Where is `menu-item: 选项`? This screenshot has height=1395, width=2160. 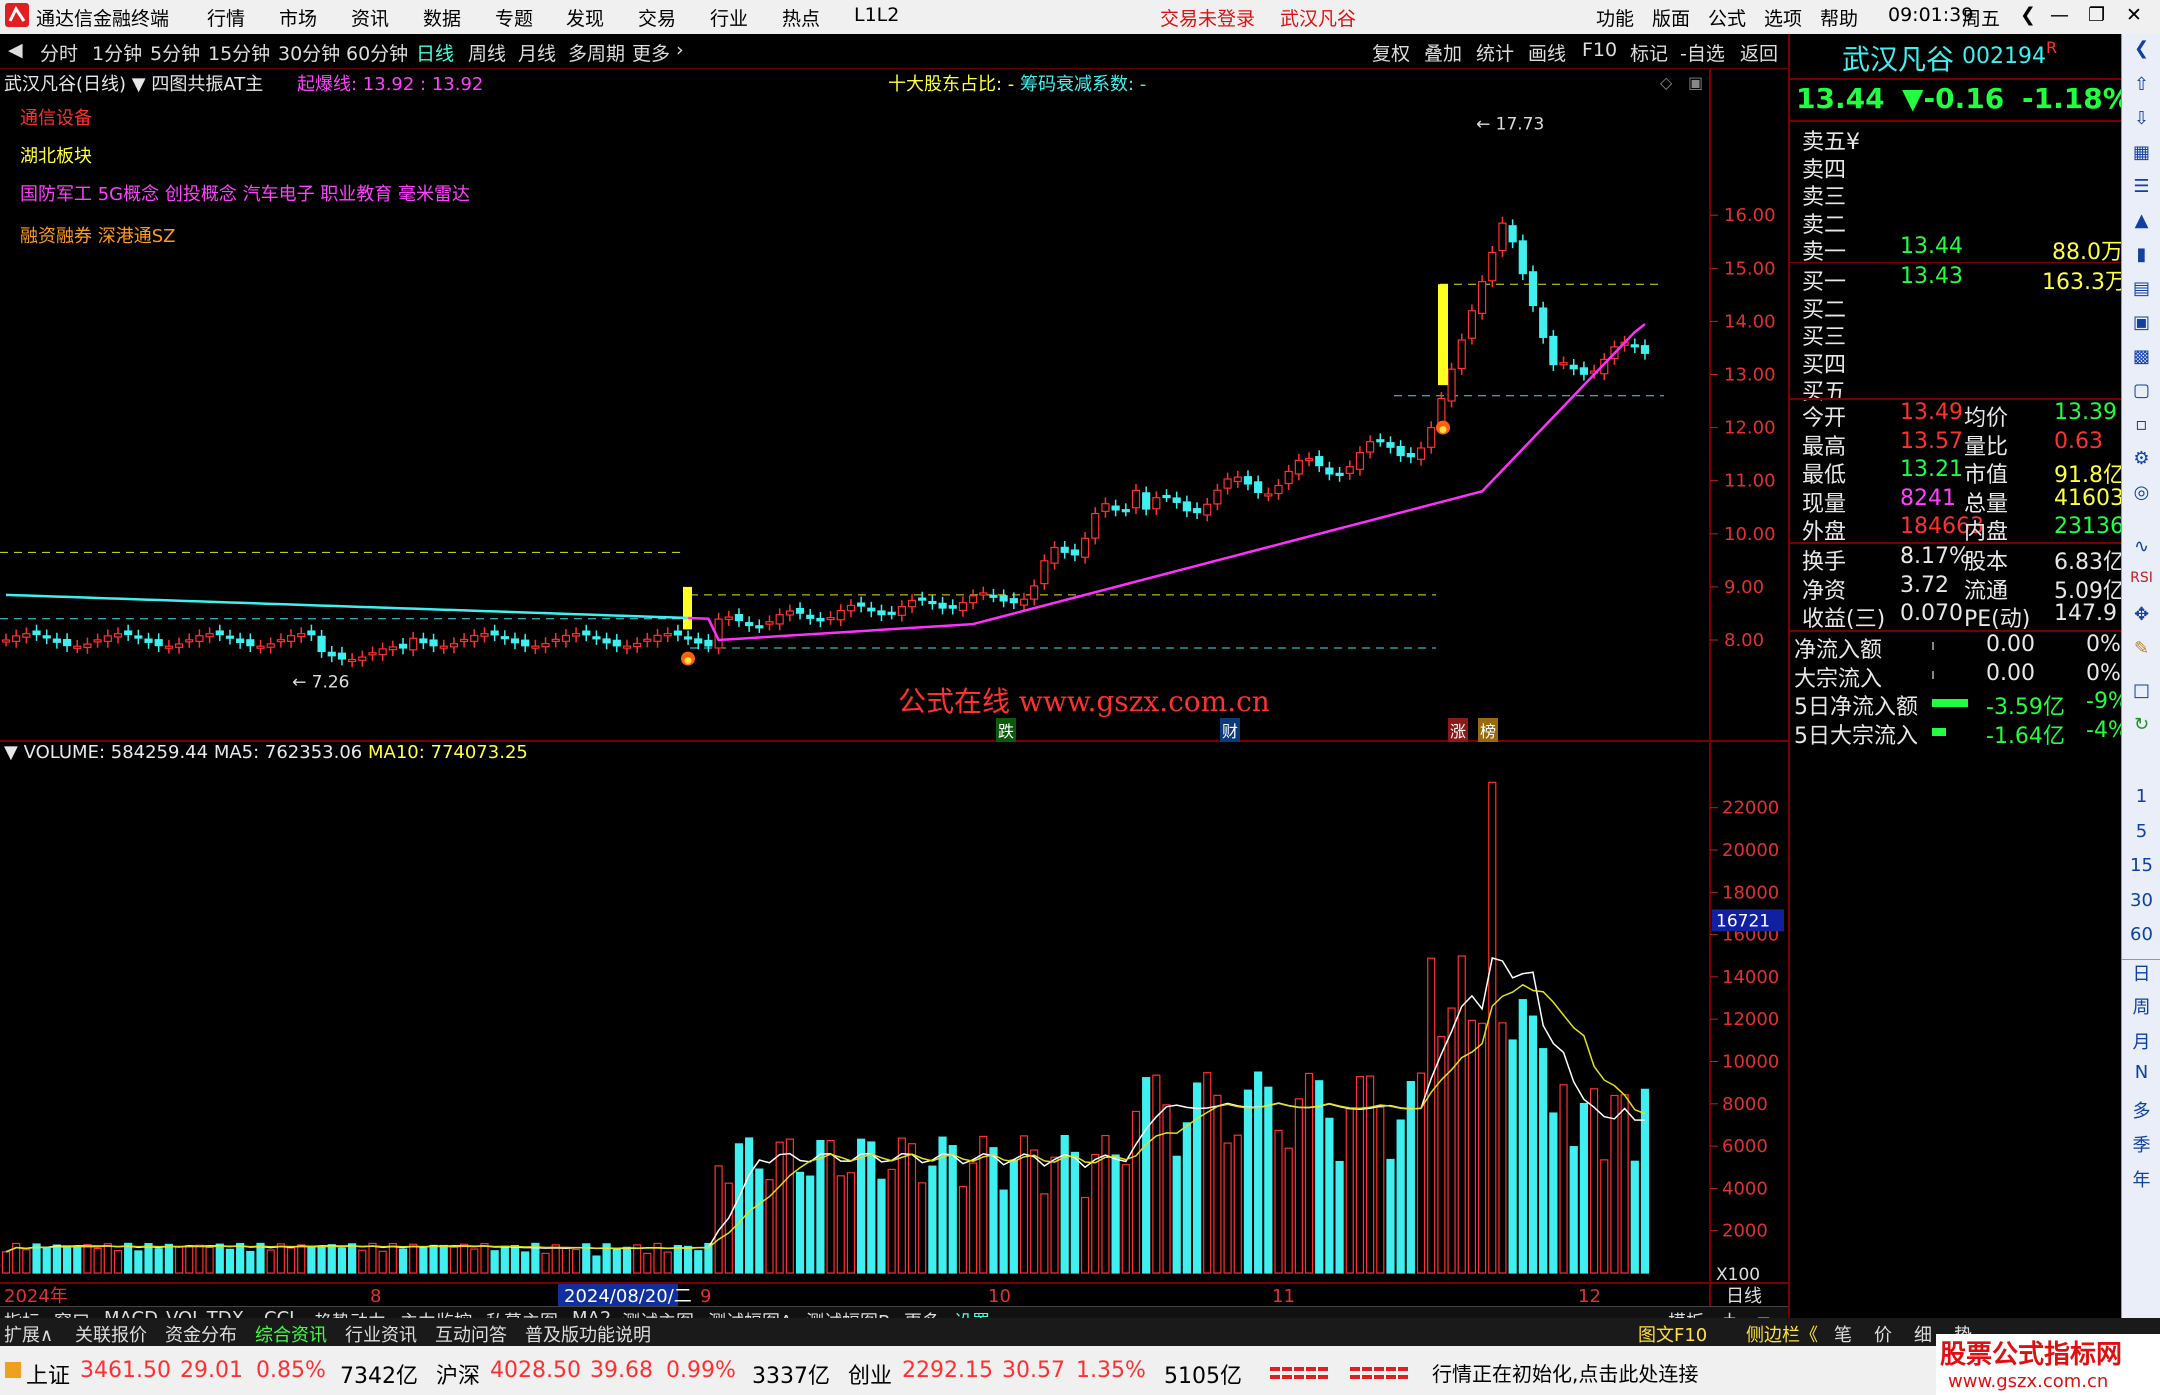 menu-item: 选项 is located at coordinates (1783, 17).